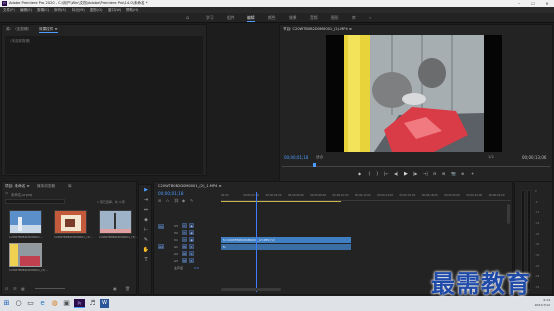 The width and height of the screenshot is (554, 311). I want to click on workspace-more-icon: », so click(370, 17).